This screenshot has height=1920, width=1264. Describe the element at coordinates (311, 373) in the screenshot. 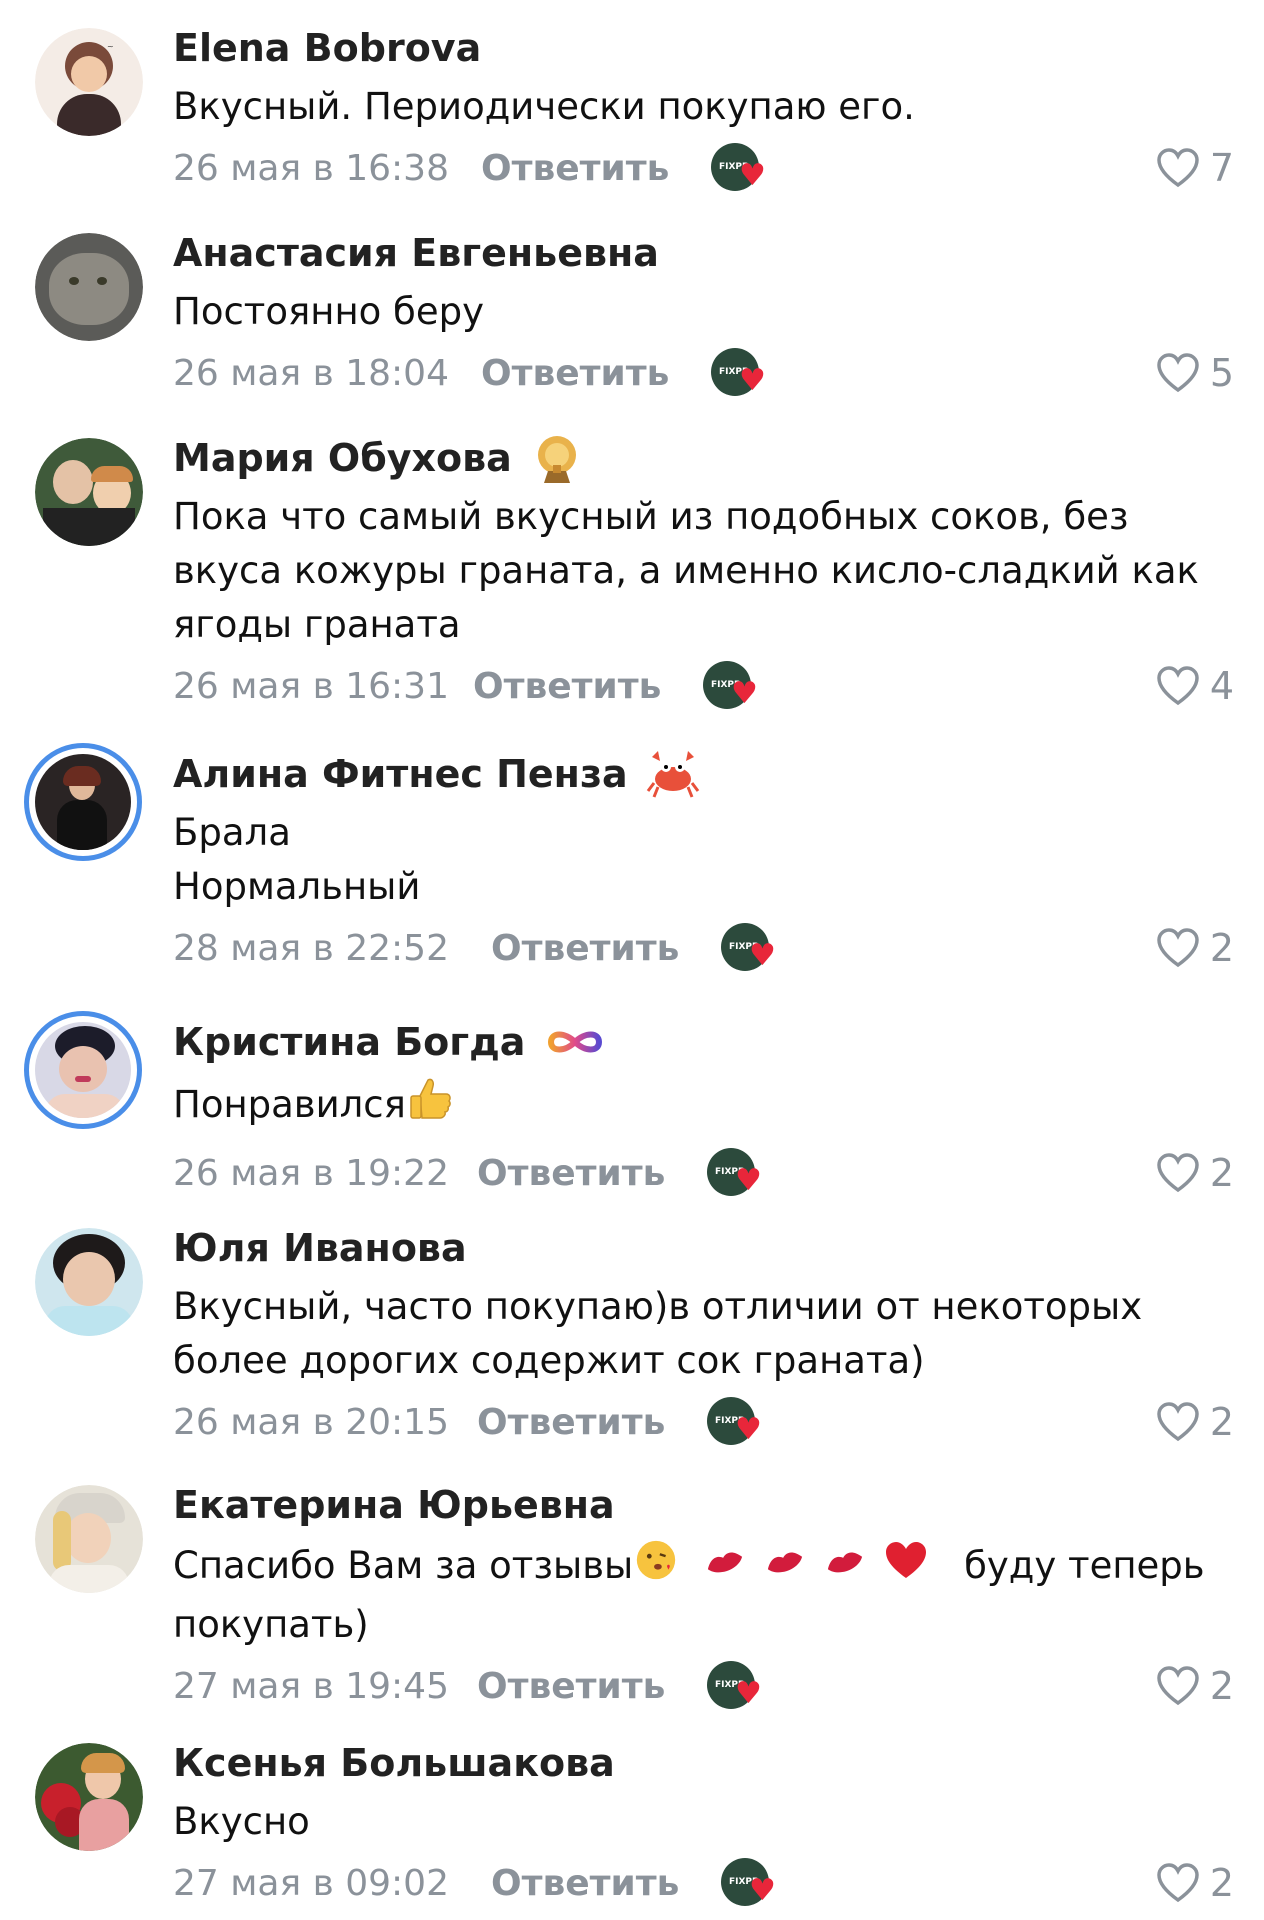

I see `comment-date: 26 мая в 18:04` at that location.